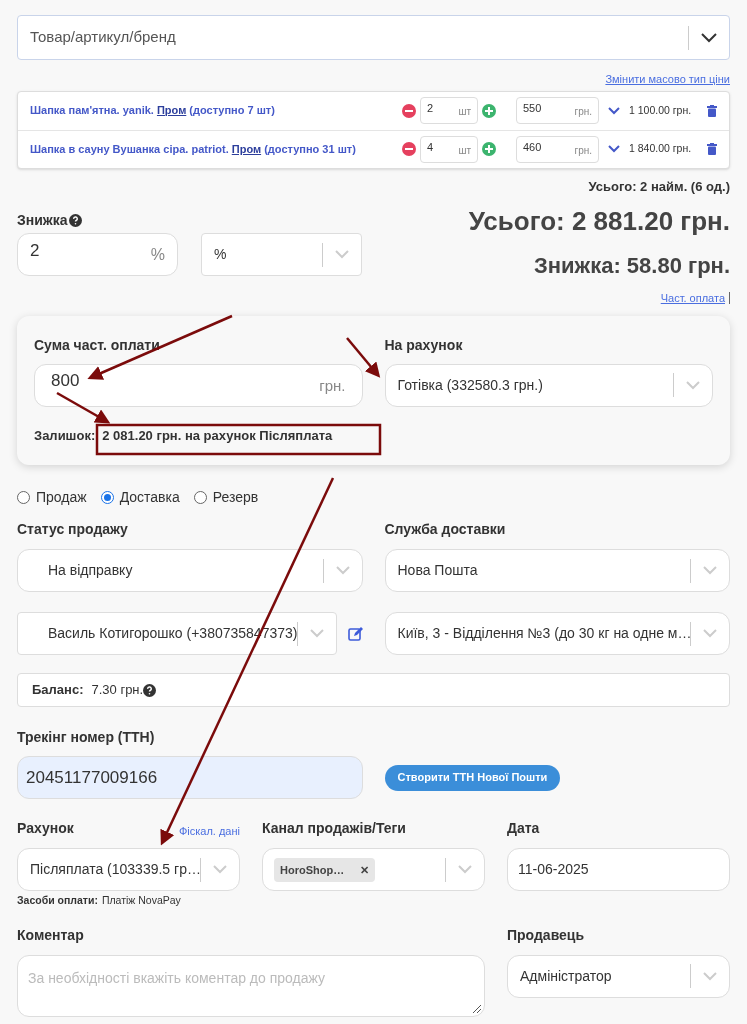  I want to click on field-label: Канал продажів/Теги, so click(334, 828).